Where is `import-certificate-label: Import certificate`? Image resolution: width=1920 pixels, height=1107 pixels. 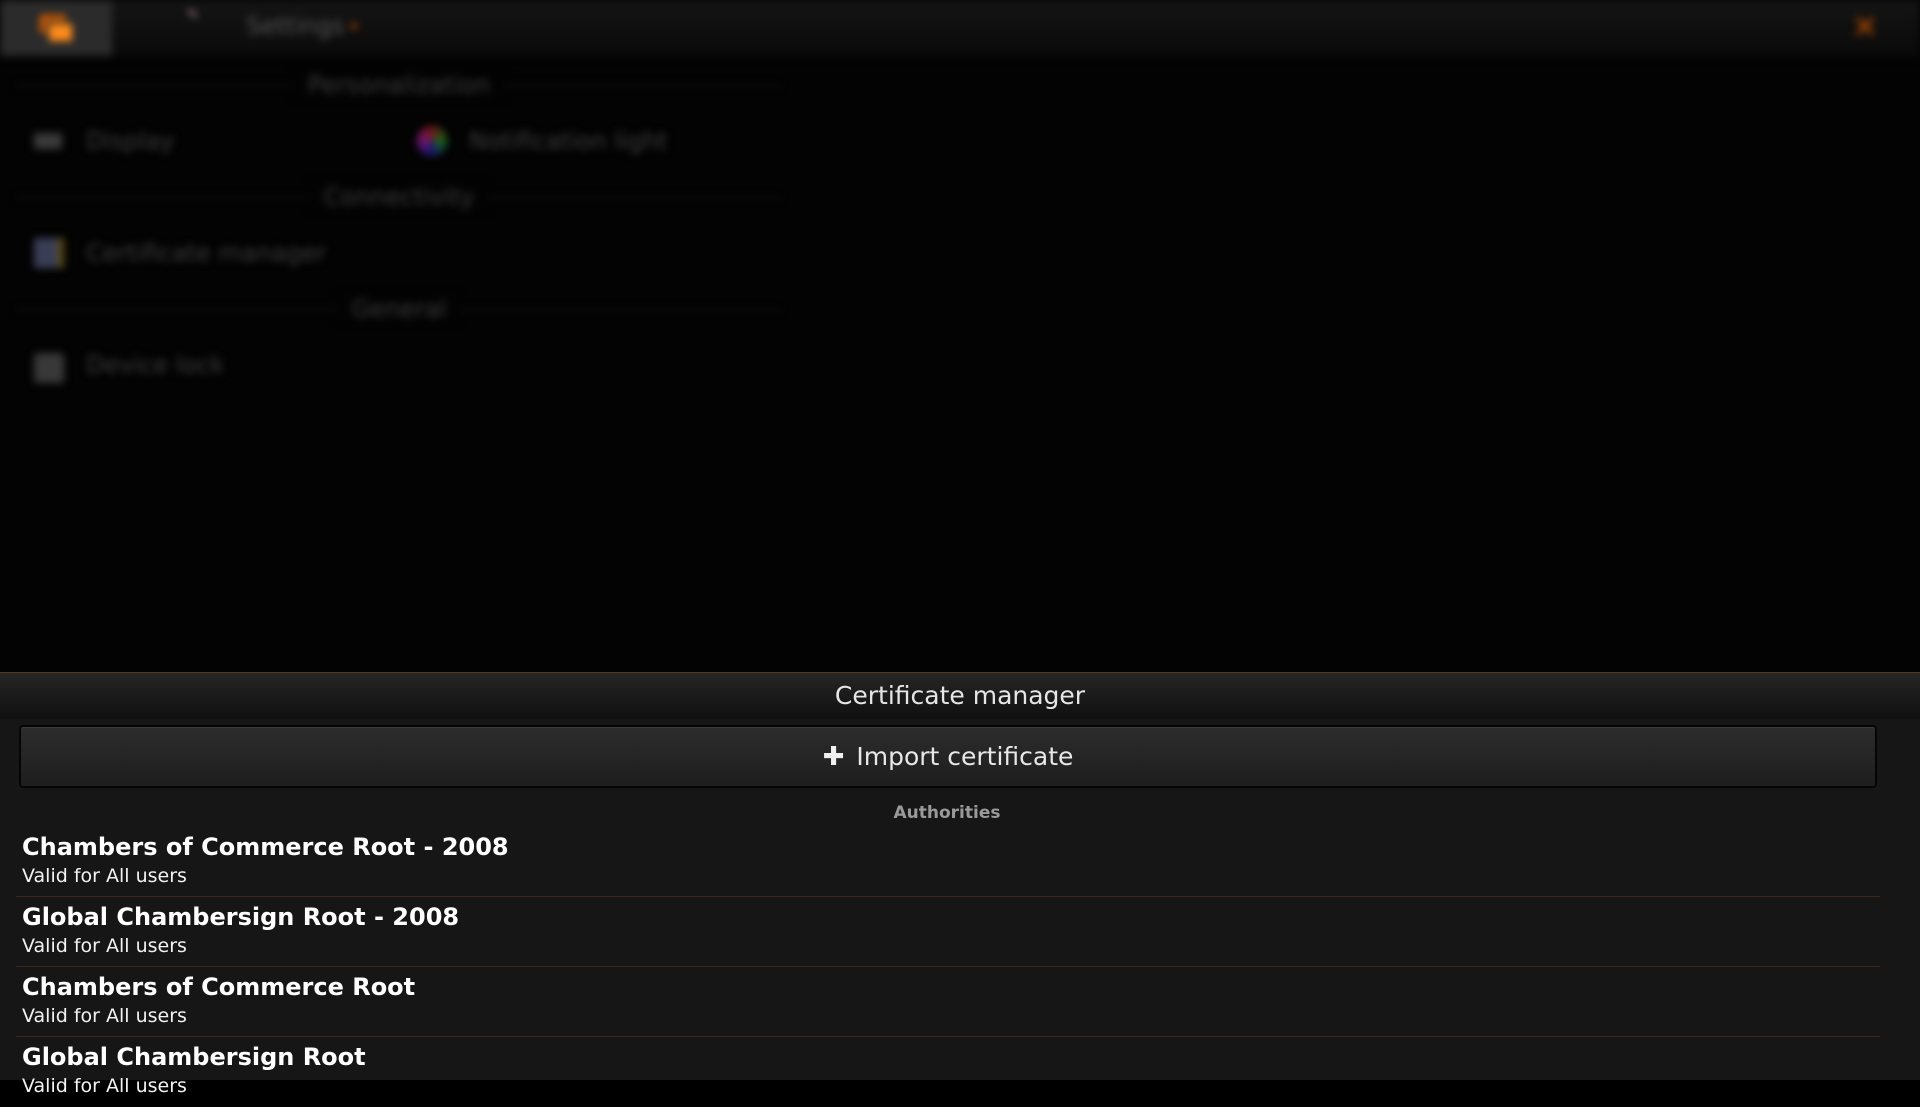
import-certificate-label: Import certificate is located at coordinates (965, 756).